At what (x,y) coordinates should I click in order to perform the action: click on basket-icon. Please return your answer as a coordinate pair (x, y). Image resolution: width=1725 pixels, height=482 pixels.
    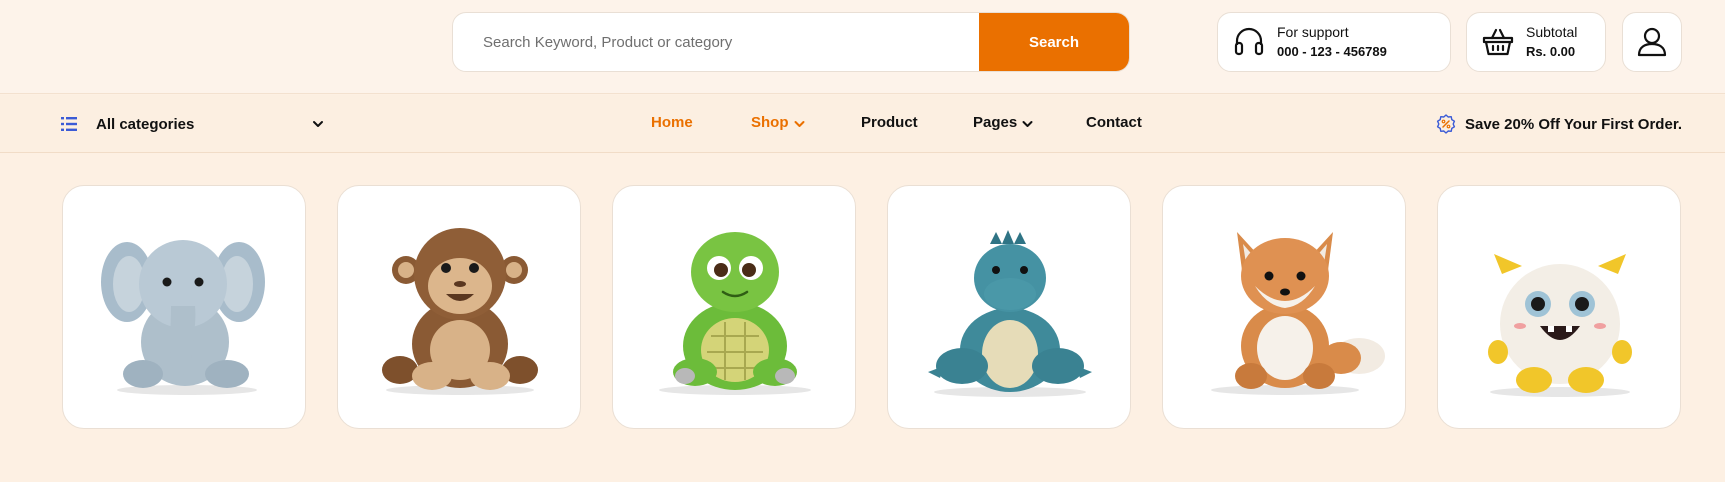
    Looking at the image, I should click on (1498, 42).